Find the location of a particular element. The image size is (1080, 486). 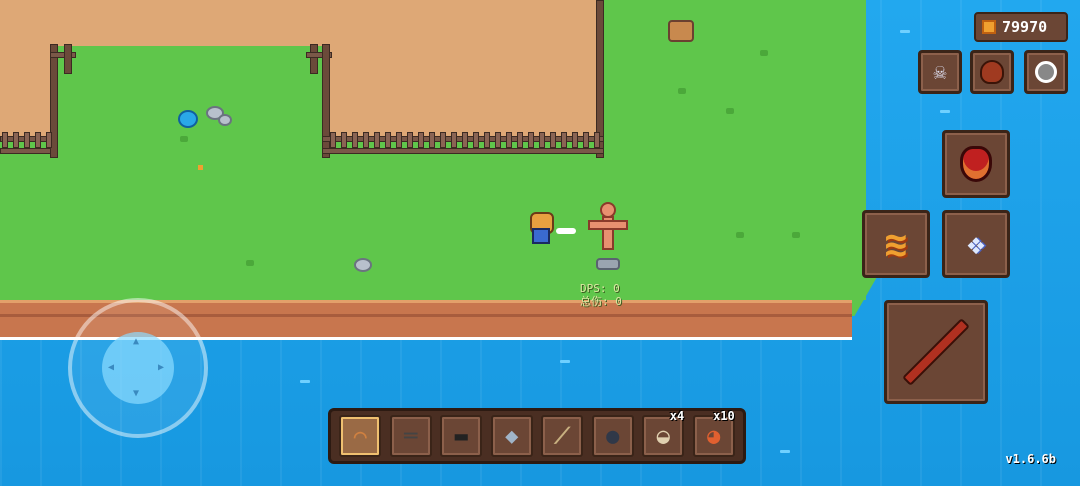

potion-button is located at coordinates (976, 164).